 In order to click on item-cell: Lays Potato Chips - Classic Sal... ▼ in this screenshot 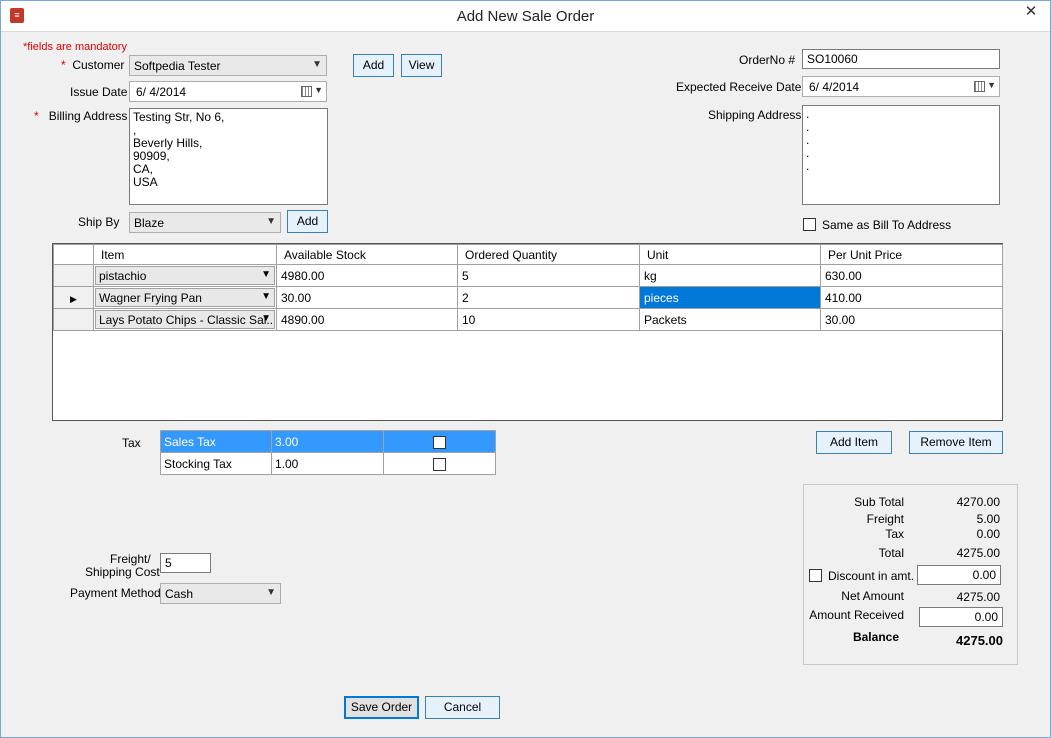, I will do `click(185, 319)`.